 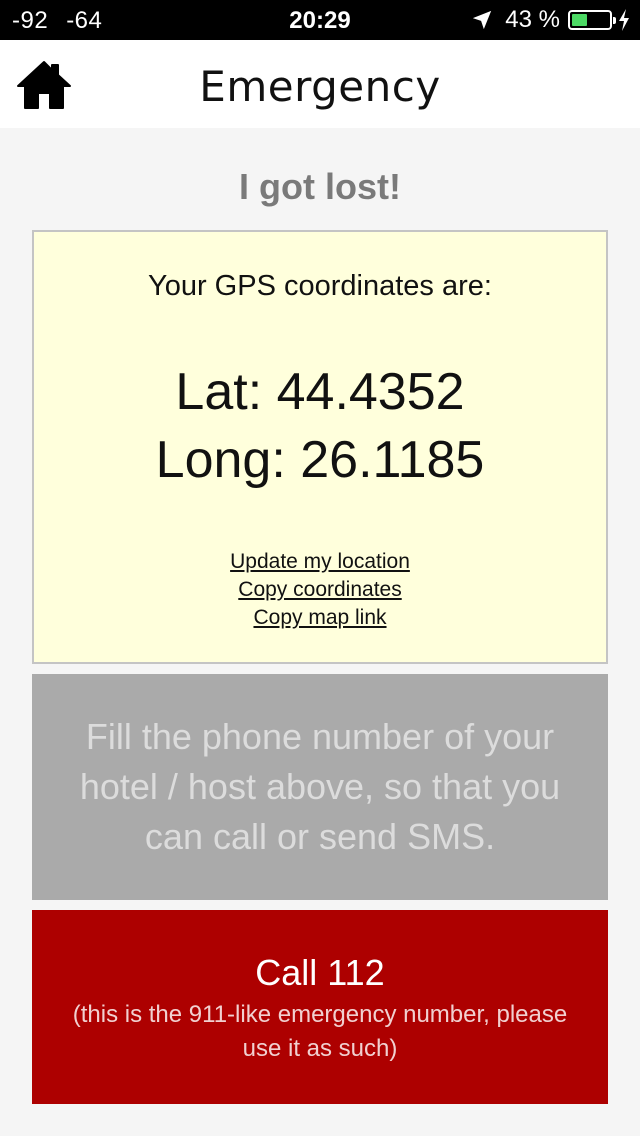 I want to click on longitude-value: Long: 26.1185, so click(x=320, y=460).